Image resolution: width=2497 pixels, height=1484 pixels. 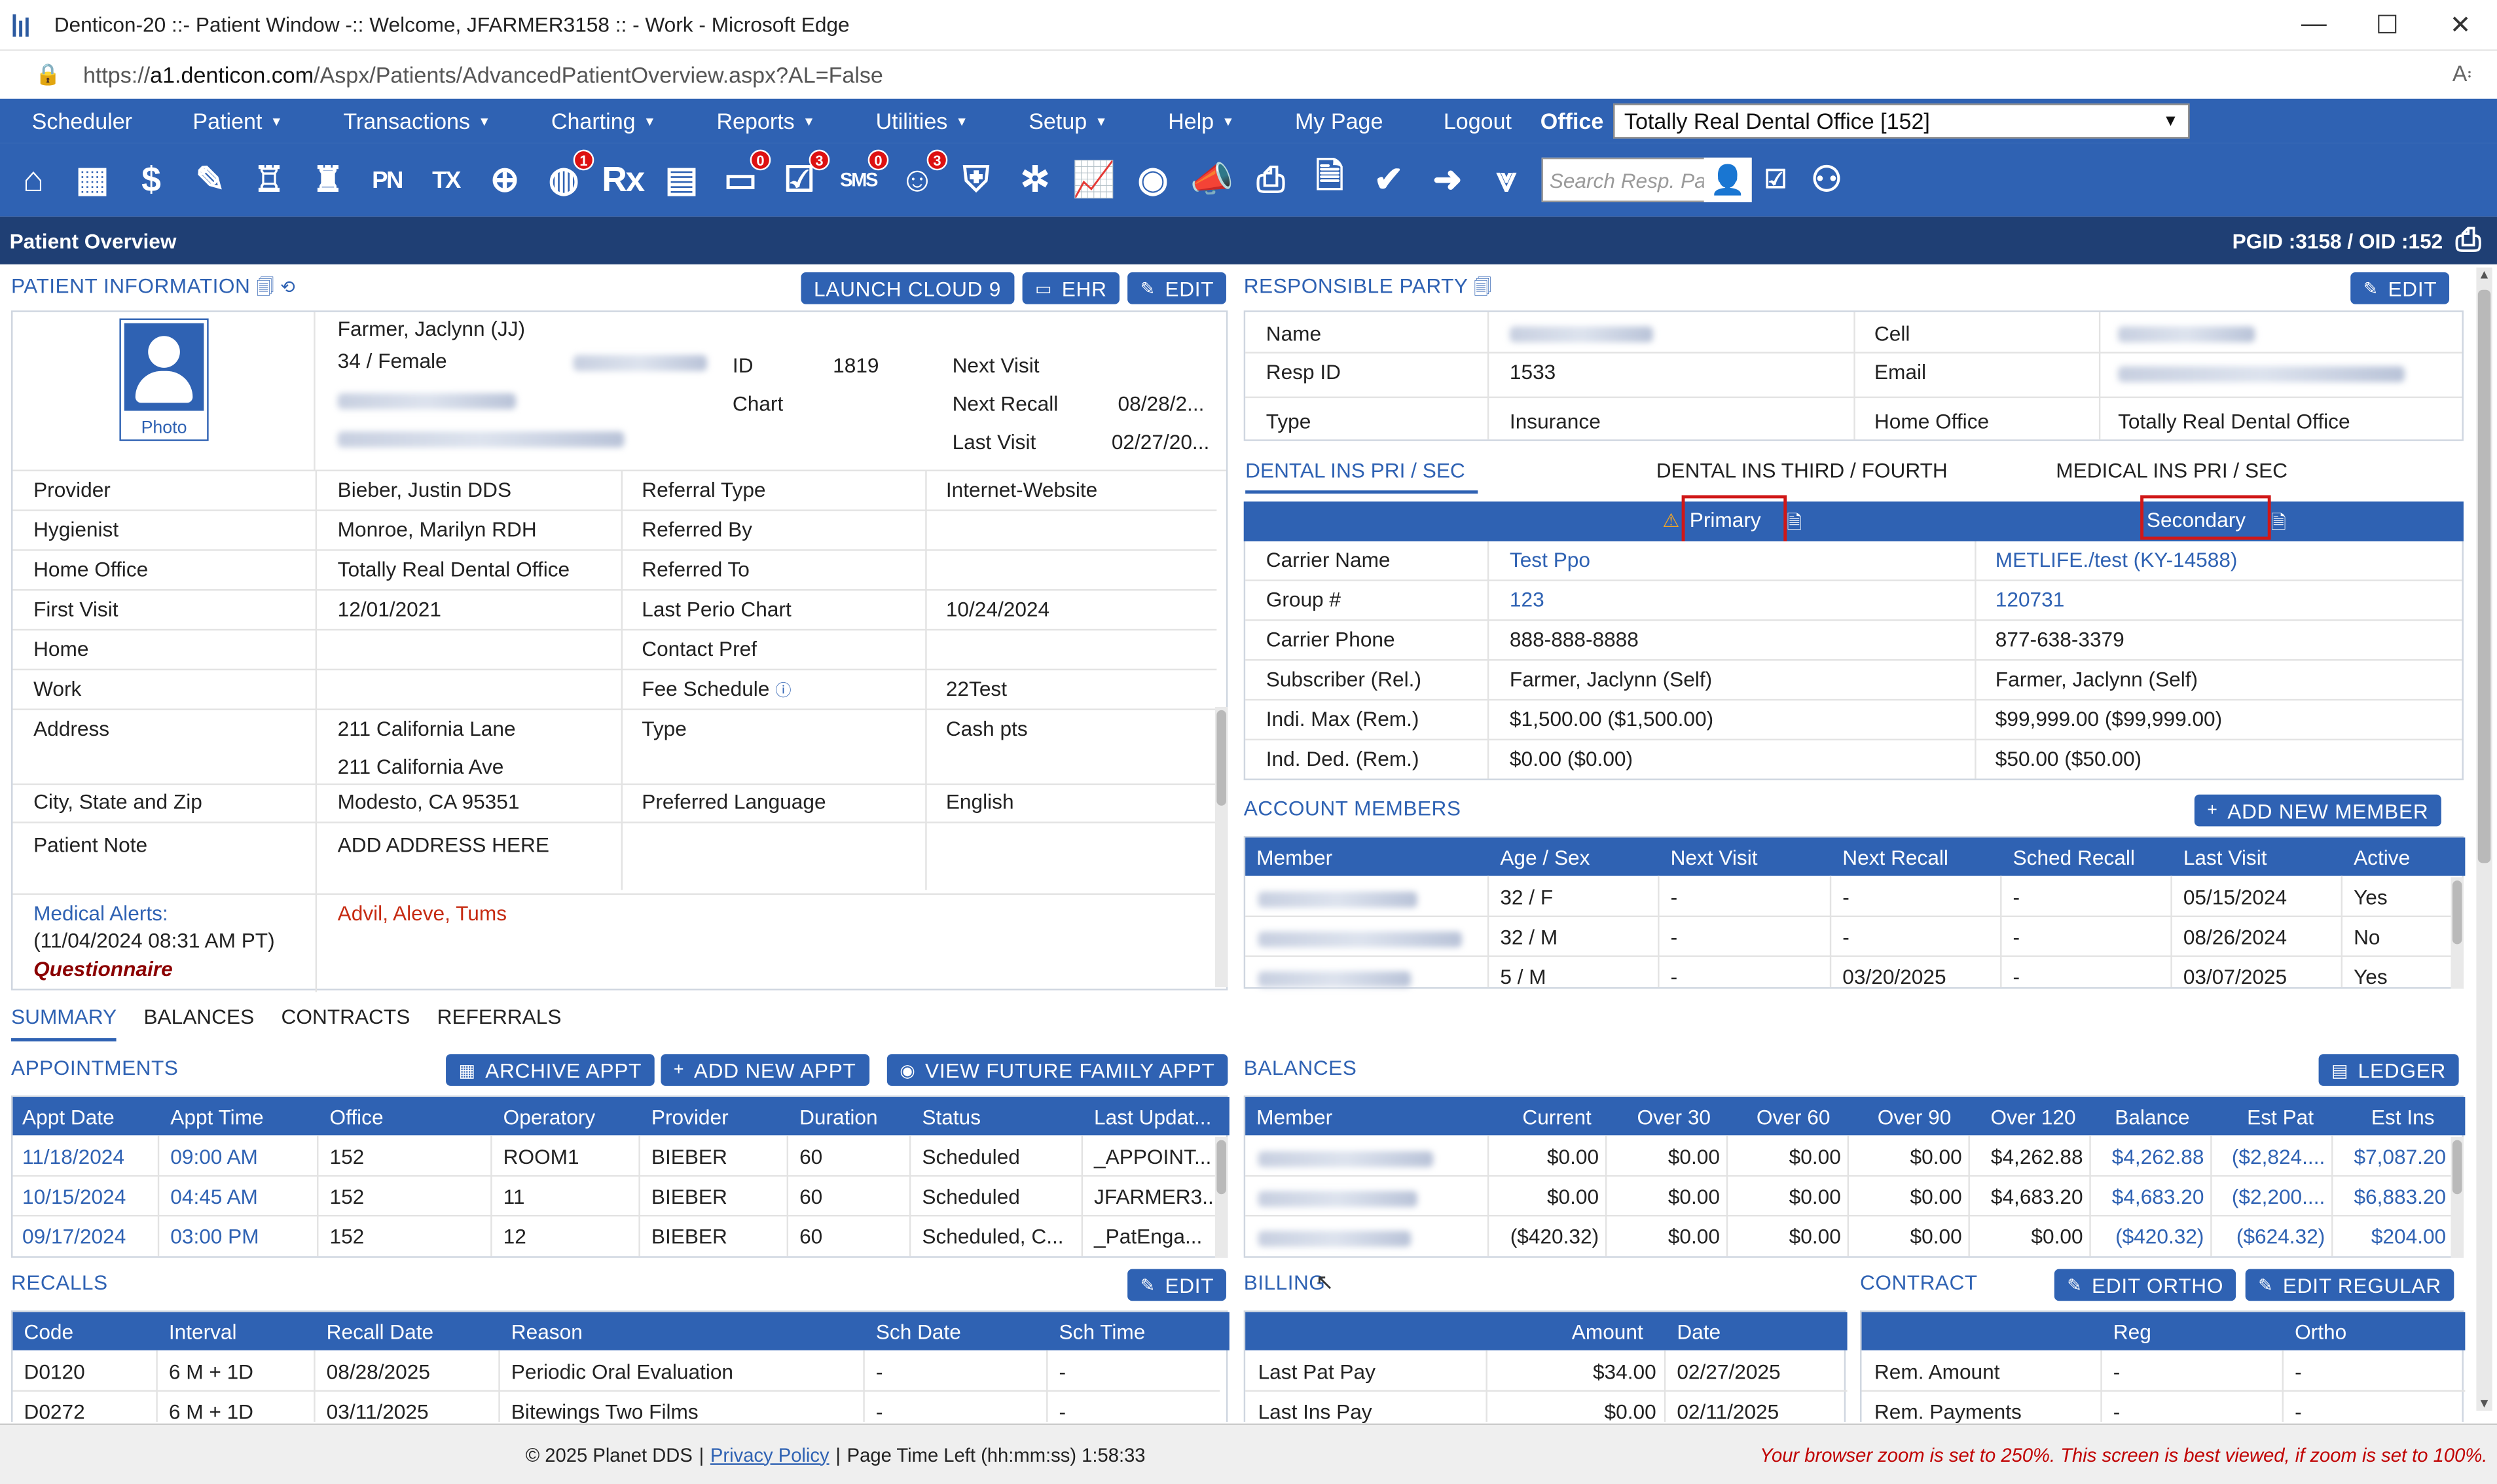 I want to click on col-ortho: Ortho, so click(x=2320, y=1331).